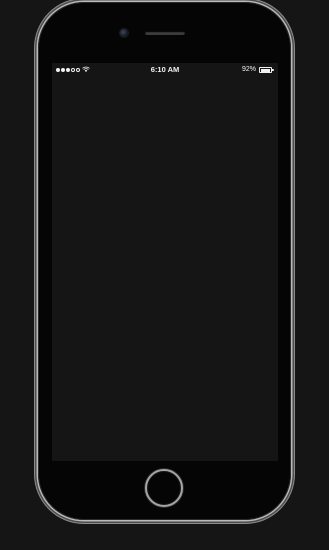  Describe the element at coordinates (165, 33) in the screenshot. I see `earpiece-speaker` at that location.